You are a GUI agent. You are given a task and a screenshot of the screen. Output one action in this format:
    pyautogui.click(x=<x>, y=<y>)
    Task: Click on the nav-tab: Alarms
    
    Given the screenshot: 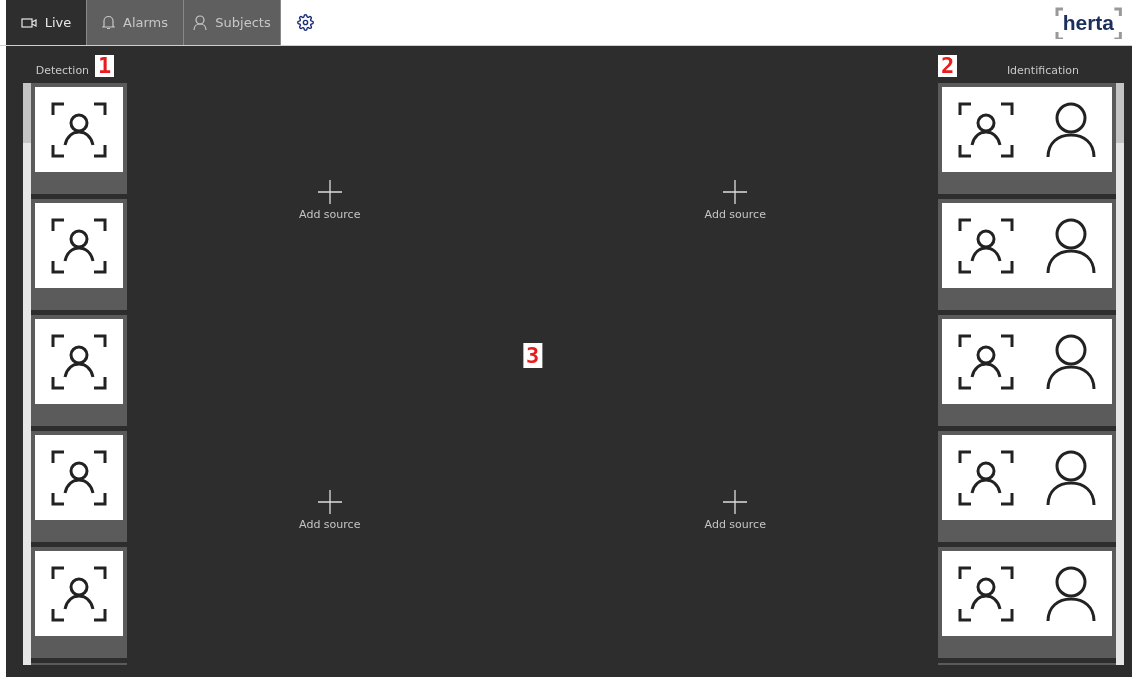 What is the action you would take?
    pyautogui.click(x=135, y=22)
    